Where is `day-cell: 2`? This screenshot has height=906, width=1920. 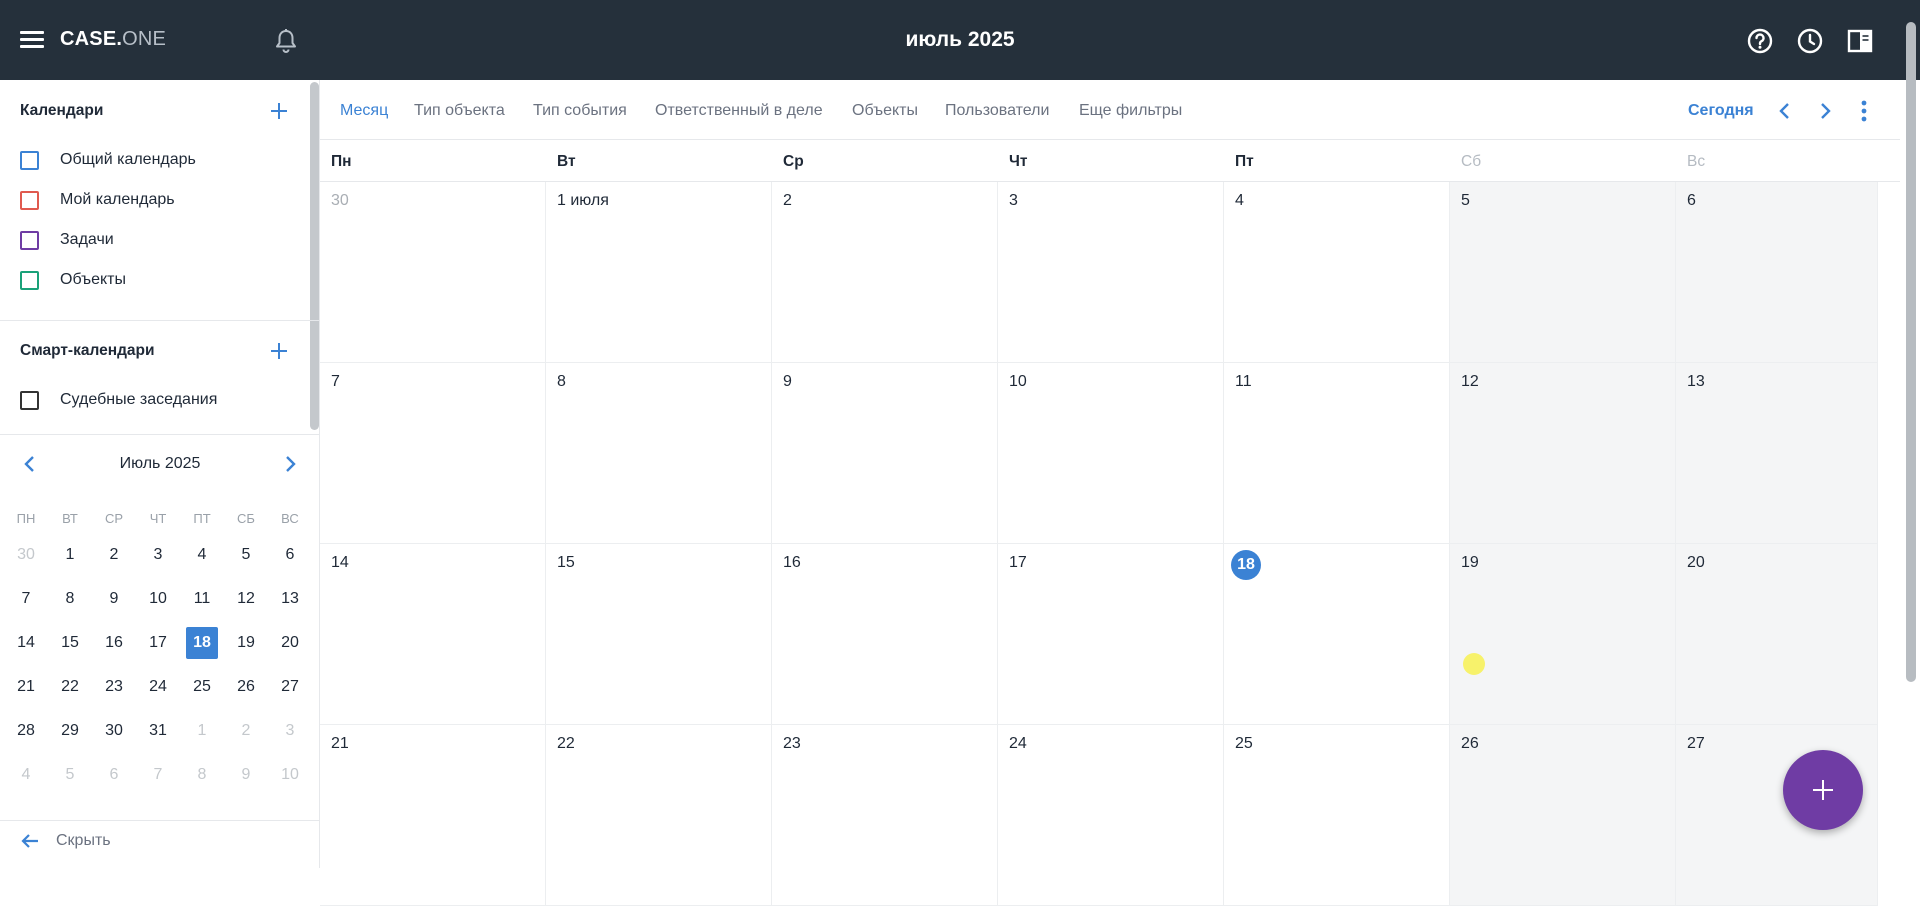 day-cell: 2 is located at coordinates (885, 272).